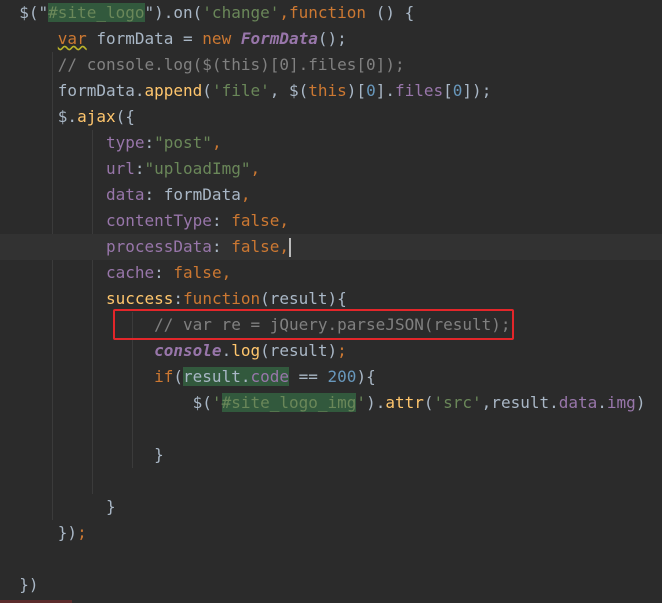 The width and height of the screenshot is (662, 603). Describe the element at coordinates (331, 117) in the screenshot. I see `code-line-5: $.ajax({` at that location.